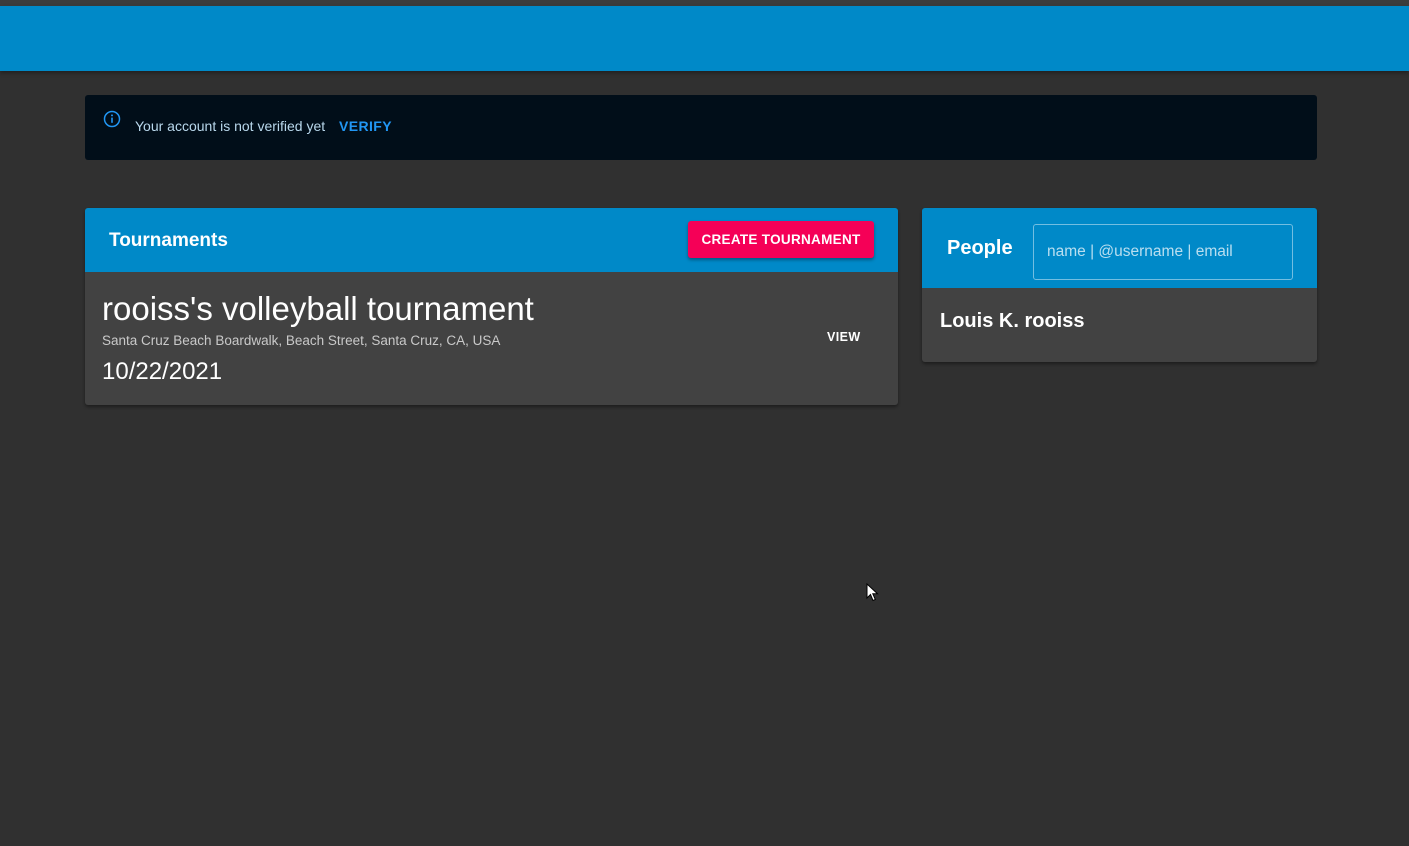 This screenshot has height=846, width=1409. I want to click on people-title: People, so click(980, 248).